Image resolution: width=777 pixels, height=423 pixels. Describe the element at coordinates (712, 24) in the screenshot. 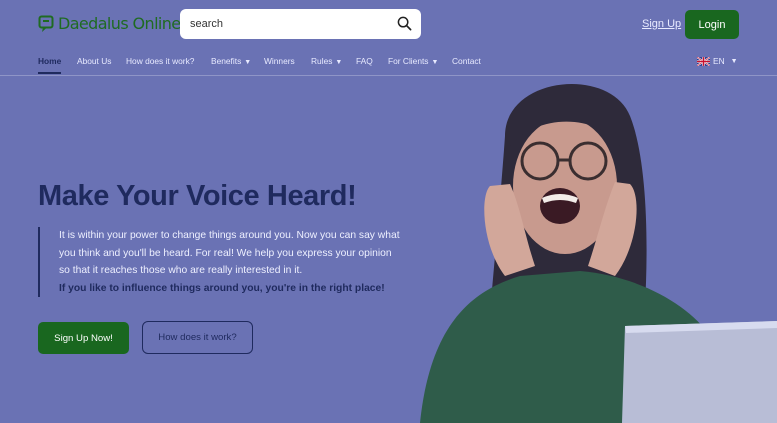

I see `login-button: Login` at that location.